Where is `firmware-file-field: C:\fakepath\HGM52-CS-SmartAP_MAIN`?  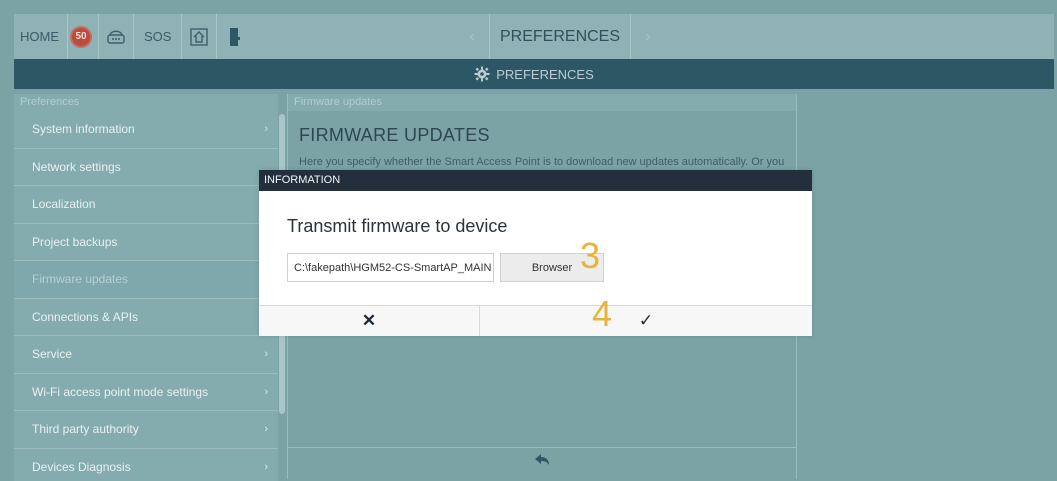 firmware-file-field: C:\fakepath\HGM52-CS-SmartAP_MAIN is located at coordinates (390, 267).